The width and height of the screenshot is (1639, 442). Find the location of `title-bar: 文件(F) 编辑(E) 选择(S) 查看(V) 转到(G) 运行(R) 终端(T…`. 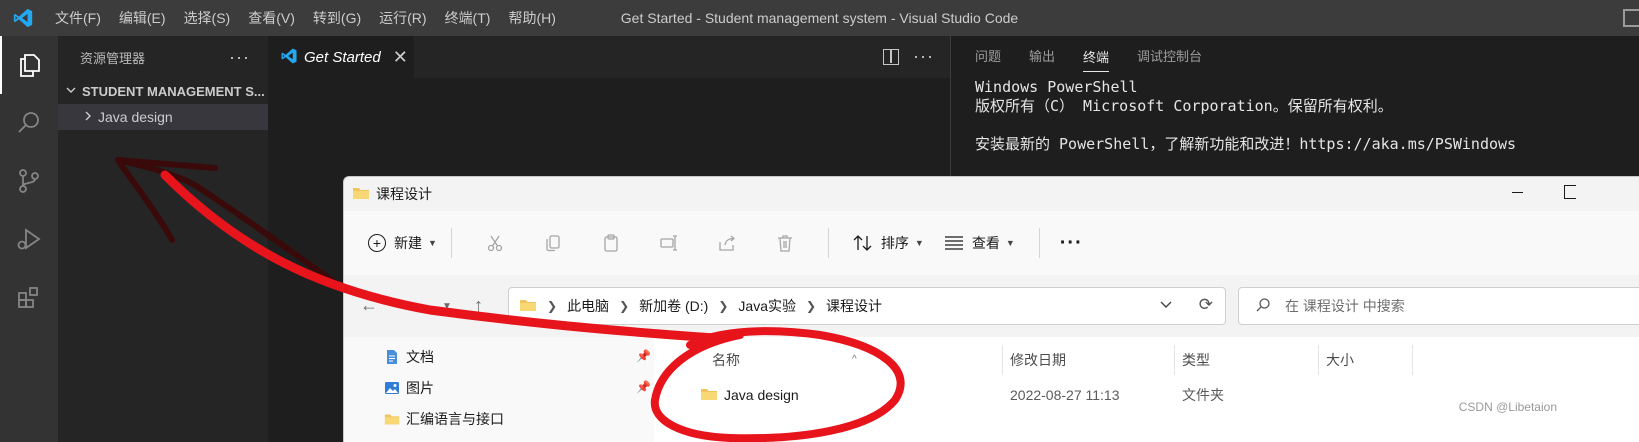

title-bar: 文件(F) 编辑(E) 选择(S) 查看(V) 转到(G) 运行(R) 终端(T… is located at coordinates (819, 18).